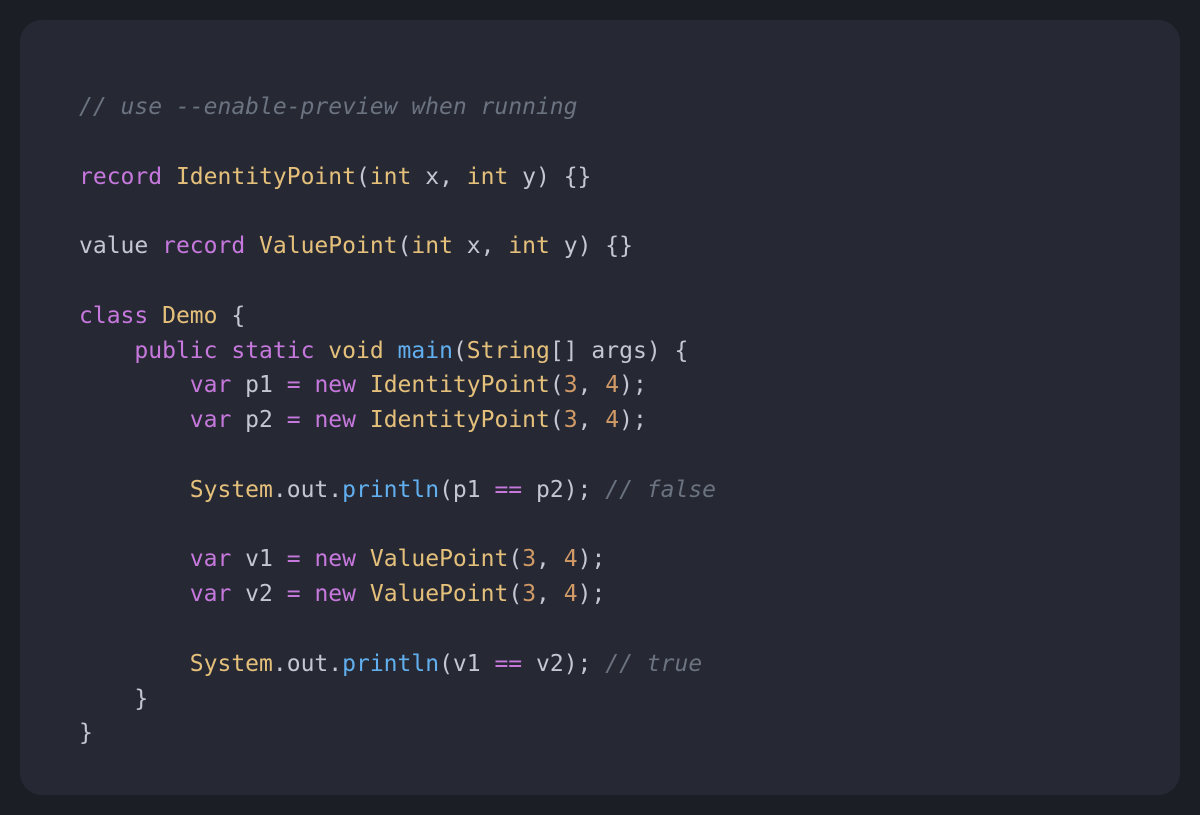 This screenshot has height=815, width=1200. Describe the element at coordinates (467, 489) in the screenshot. I see `code-token-text: (p1` at that location.